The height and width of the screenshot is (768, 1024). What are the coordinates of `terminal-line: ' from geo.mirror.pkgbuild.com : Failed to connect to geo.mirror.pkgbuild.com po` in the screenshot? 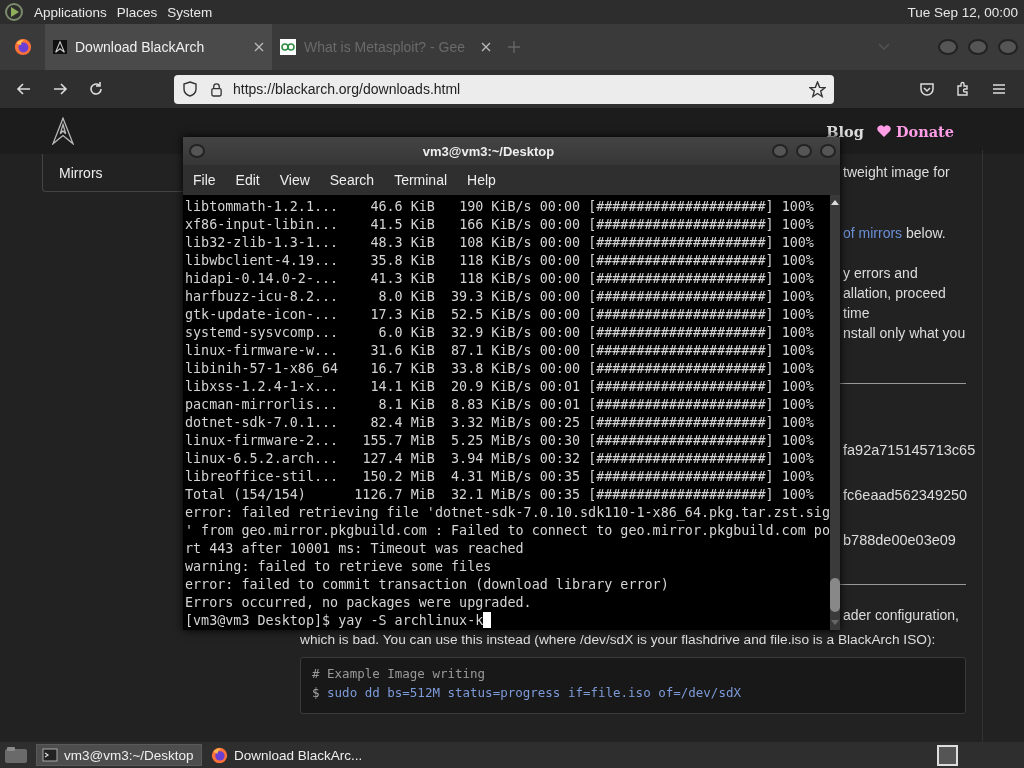 It's located at (507, 530).